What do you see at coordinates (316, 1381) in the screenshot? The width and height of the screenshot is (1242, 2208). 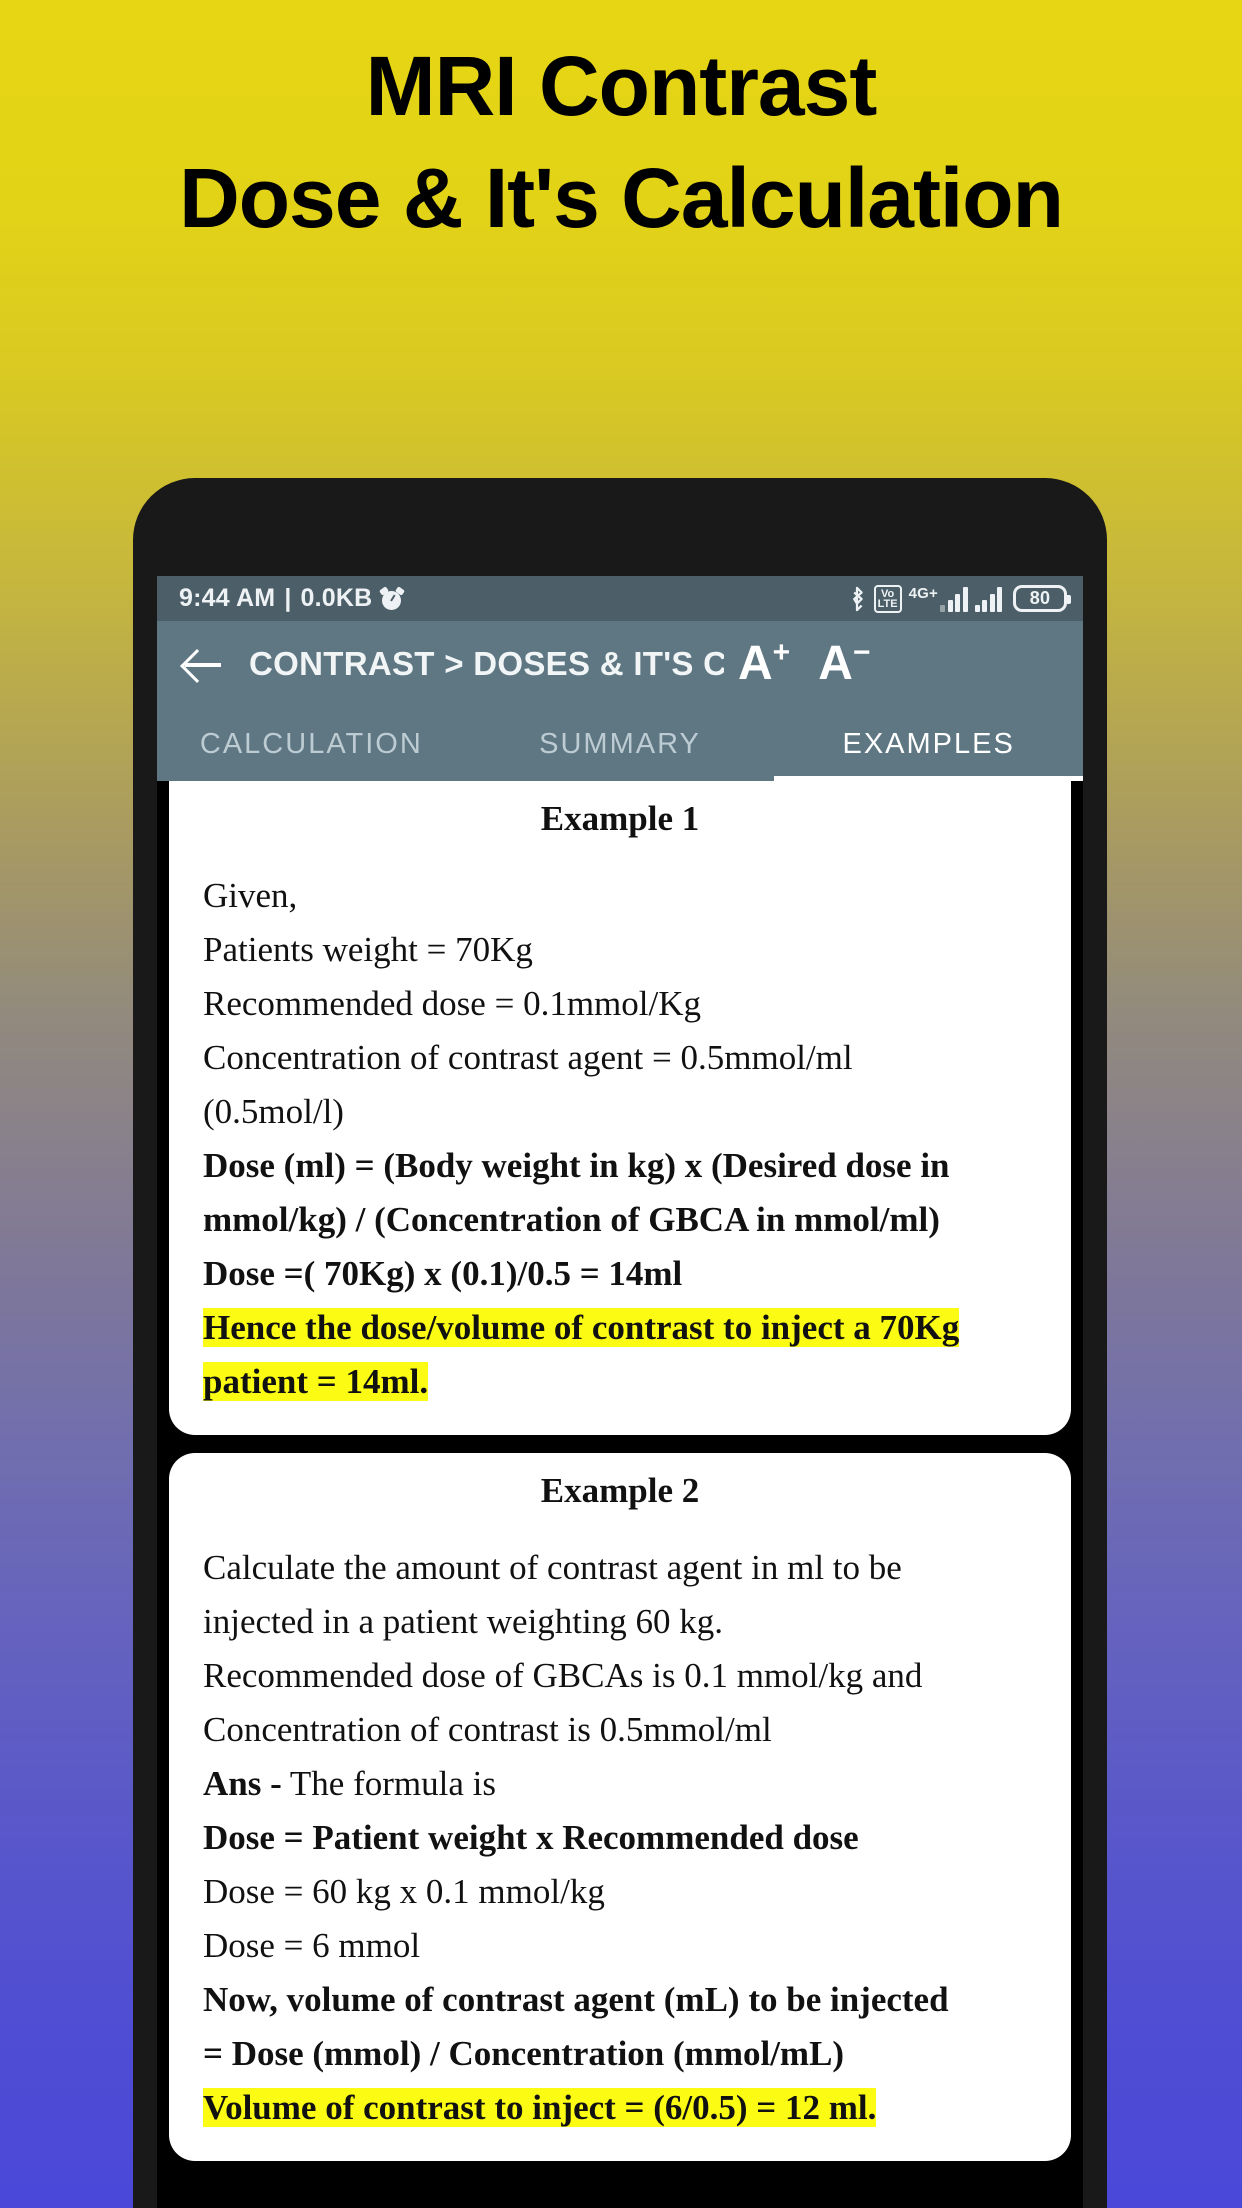 I see `example-1-highlight-2: patient = 14ml.` at bounding box center [316, 1381].